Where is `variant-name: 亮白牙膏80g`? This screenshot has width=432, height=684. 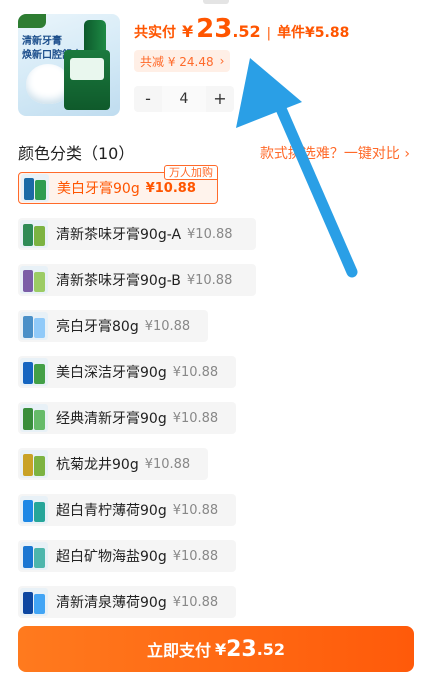
variant-name: 亮白牙膏80g is located at coordinates (97, 327).